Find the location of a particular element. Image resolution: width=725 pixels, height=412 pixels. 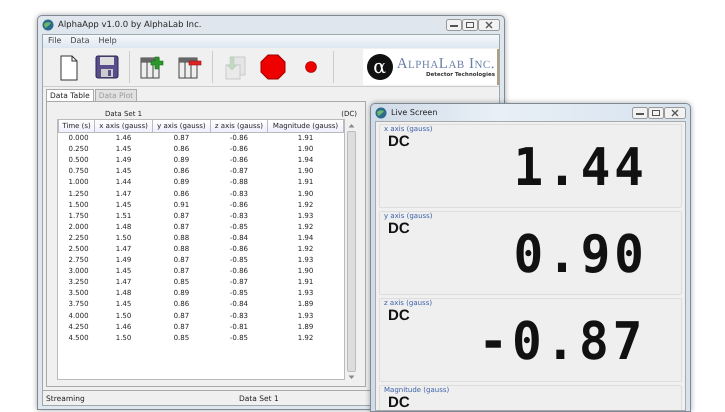

digital-reading: -0.87 is located at coordinates (562, 342).